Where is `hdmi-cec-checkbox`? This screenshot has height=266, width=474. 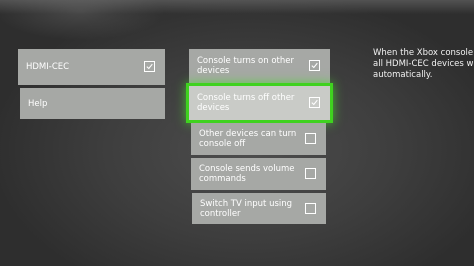
hdmi-cec-checkbox is located at coordinates (149, 66).